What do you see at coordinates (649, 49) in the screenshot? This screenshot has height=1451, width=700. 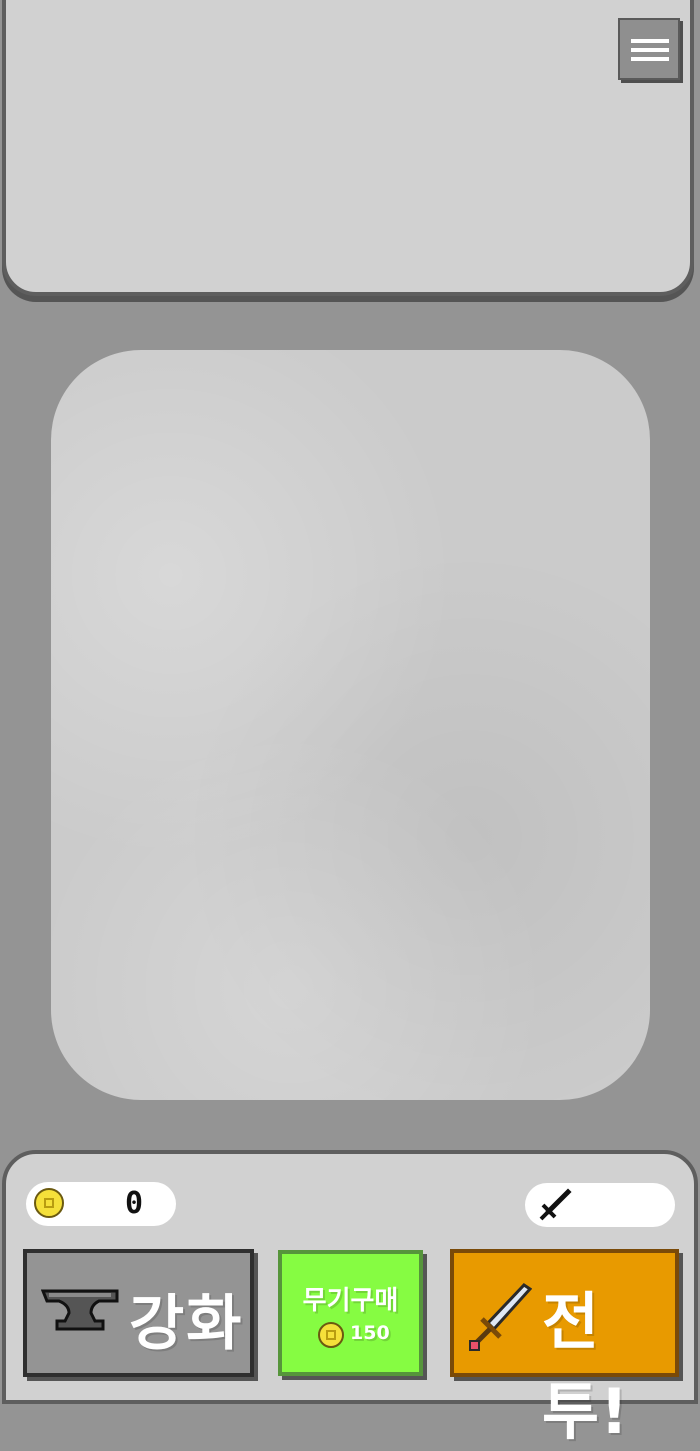 I see `menu-button` at bounding box center [649, 49].